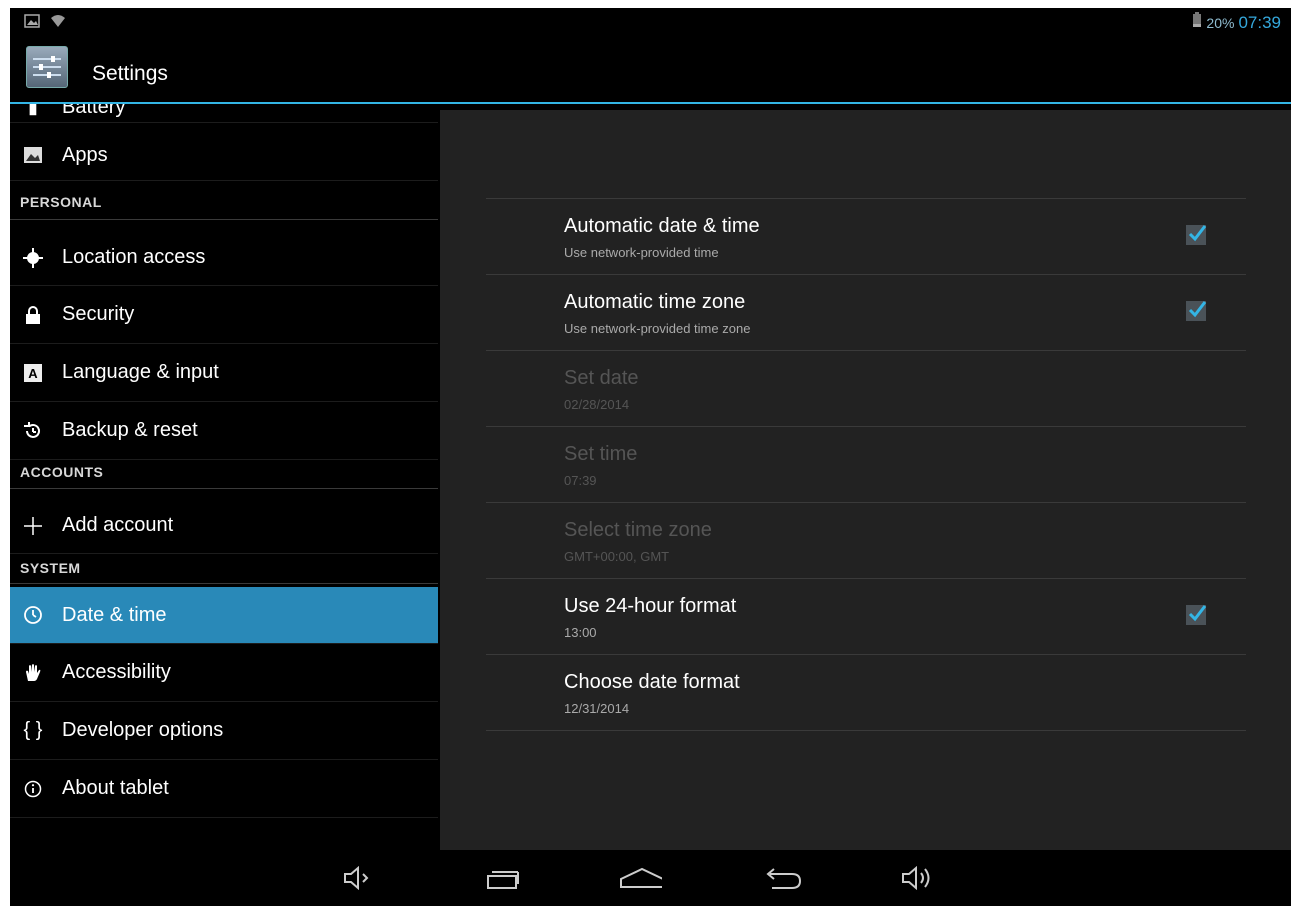 The height and width of the screenshot is (912, 1296). What do you see at coordinates (33, 730) in the screenshot?
I see `braces-icon: { }` at bounding box center [33, 730].